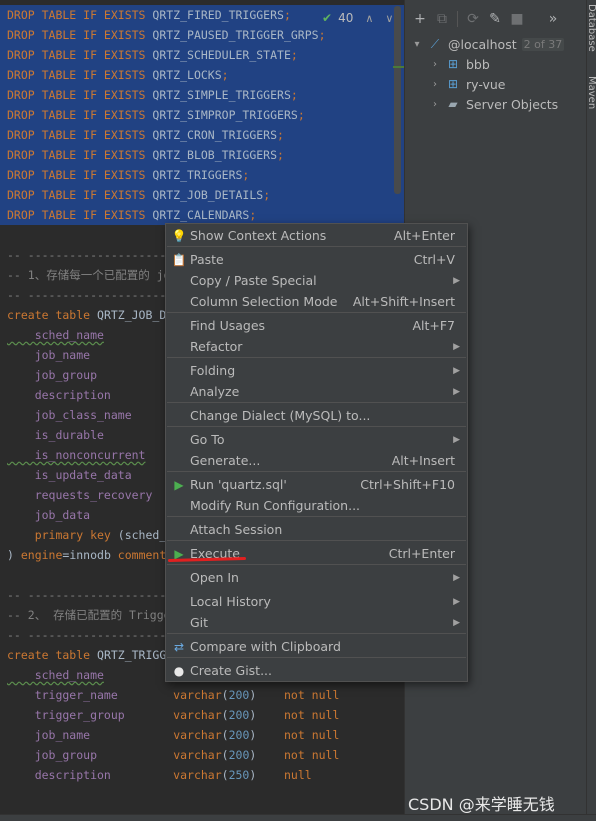  What do you see at coordinates (76, 455) in the screenshot?
I see `code-token: is_nonconcurrent` at bounding box center [76, 455].